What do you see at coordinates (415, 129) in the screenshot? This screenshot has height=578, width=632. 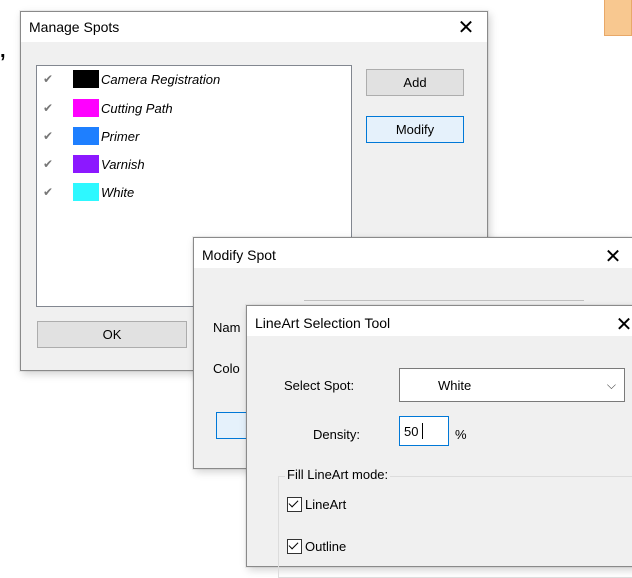 I see `modify-button: Modify` at bounding box center [415, 129].